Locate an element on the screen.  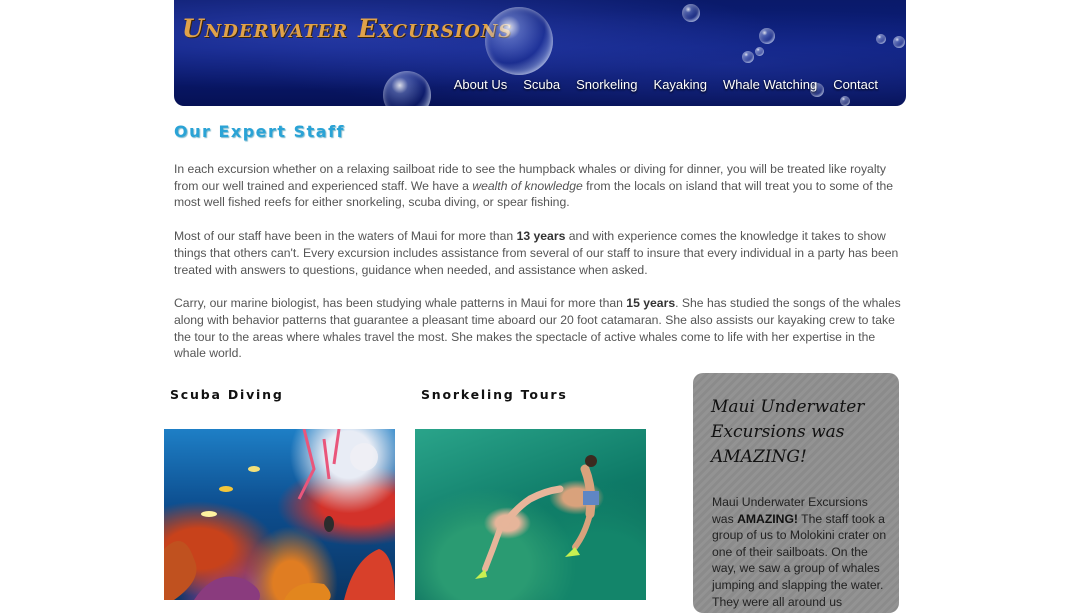
nav-scuba: Scuba is located at coordinates (541, 84).